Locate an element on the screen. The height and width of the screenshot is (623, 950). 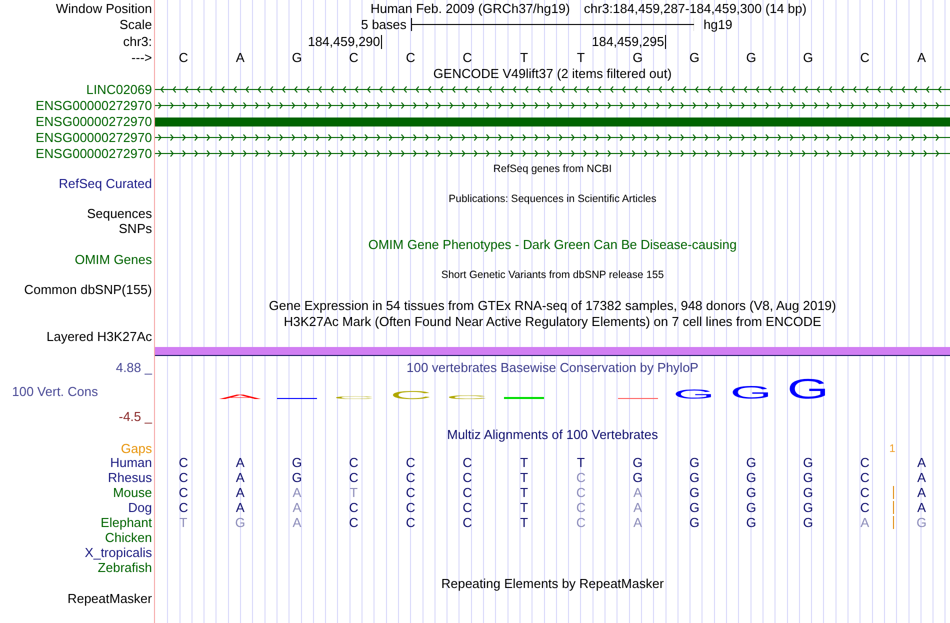
species-label: Zebrafish is located at coordinates (125, 567).